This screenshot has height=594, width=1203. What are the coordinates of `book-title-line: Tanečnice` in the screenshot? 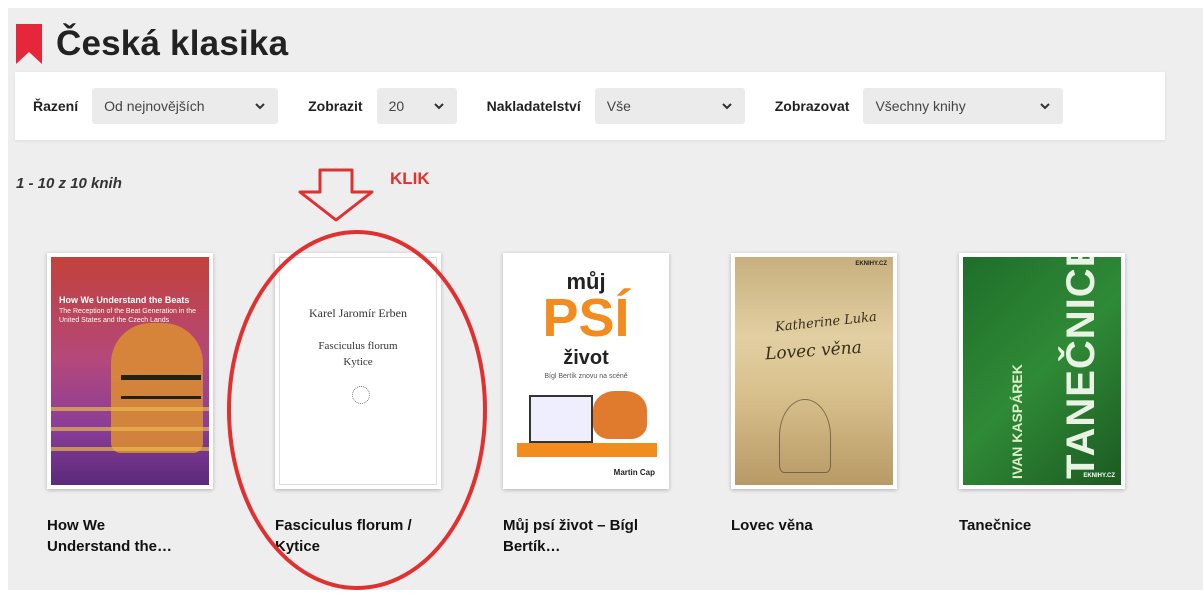 It's located at (995, 525).